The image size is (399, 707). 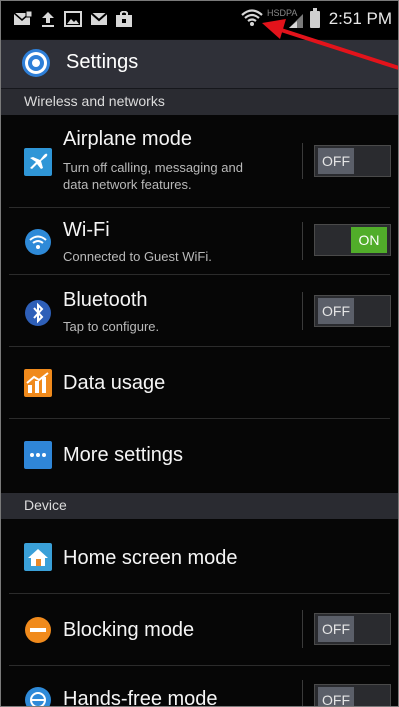 What do you see at coordinates (114, 383) in the screenshot?
I see `item-title: Data usage` at bounding box center [114, 383].